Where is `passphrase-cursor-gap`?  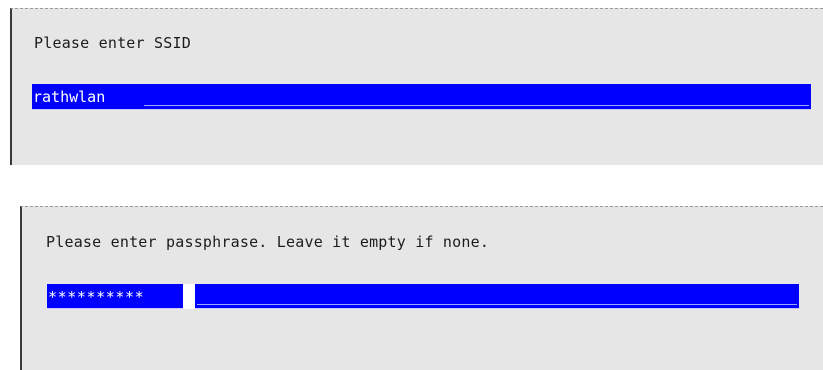 passphrase-cursor-gap is located at coordinates (189, 296).